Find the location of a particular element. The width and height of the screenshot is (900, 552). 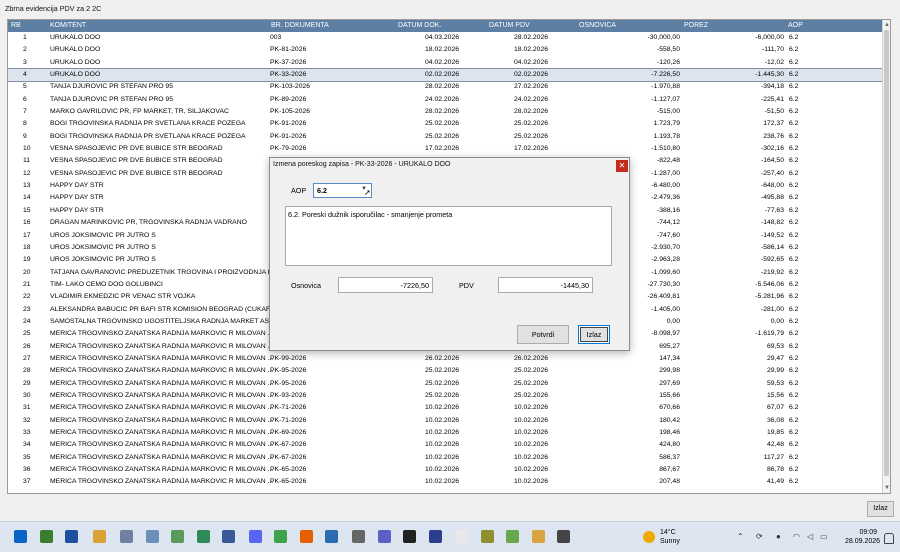

col-header-br-dokumenta: BR. DOKUMENTA is located at coordinates (300, 25).